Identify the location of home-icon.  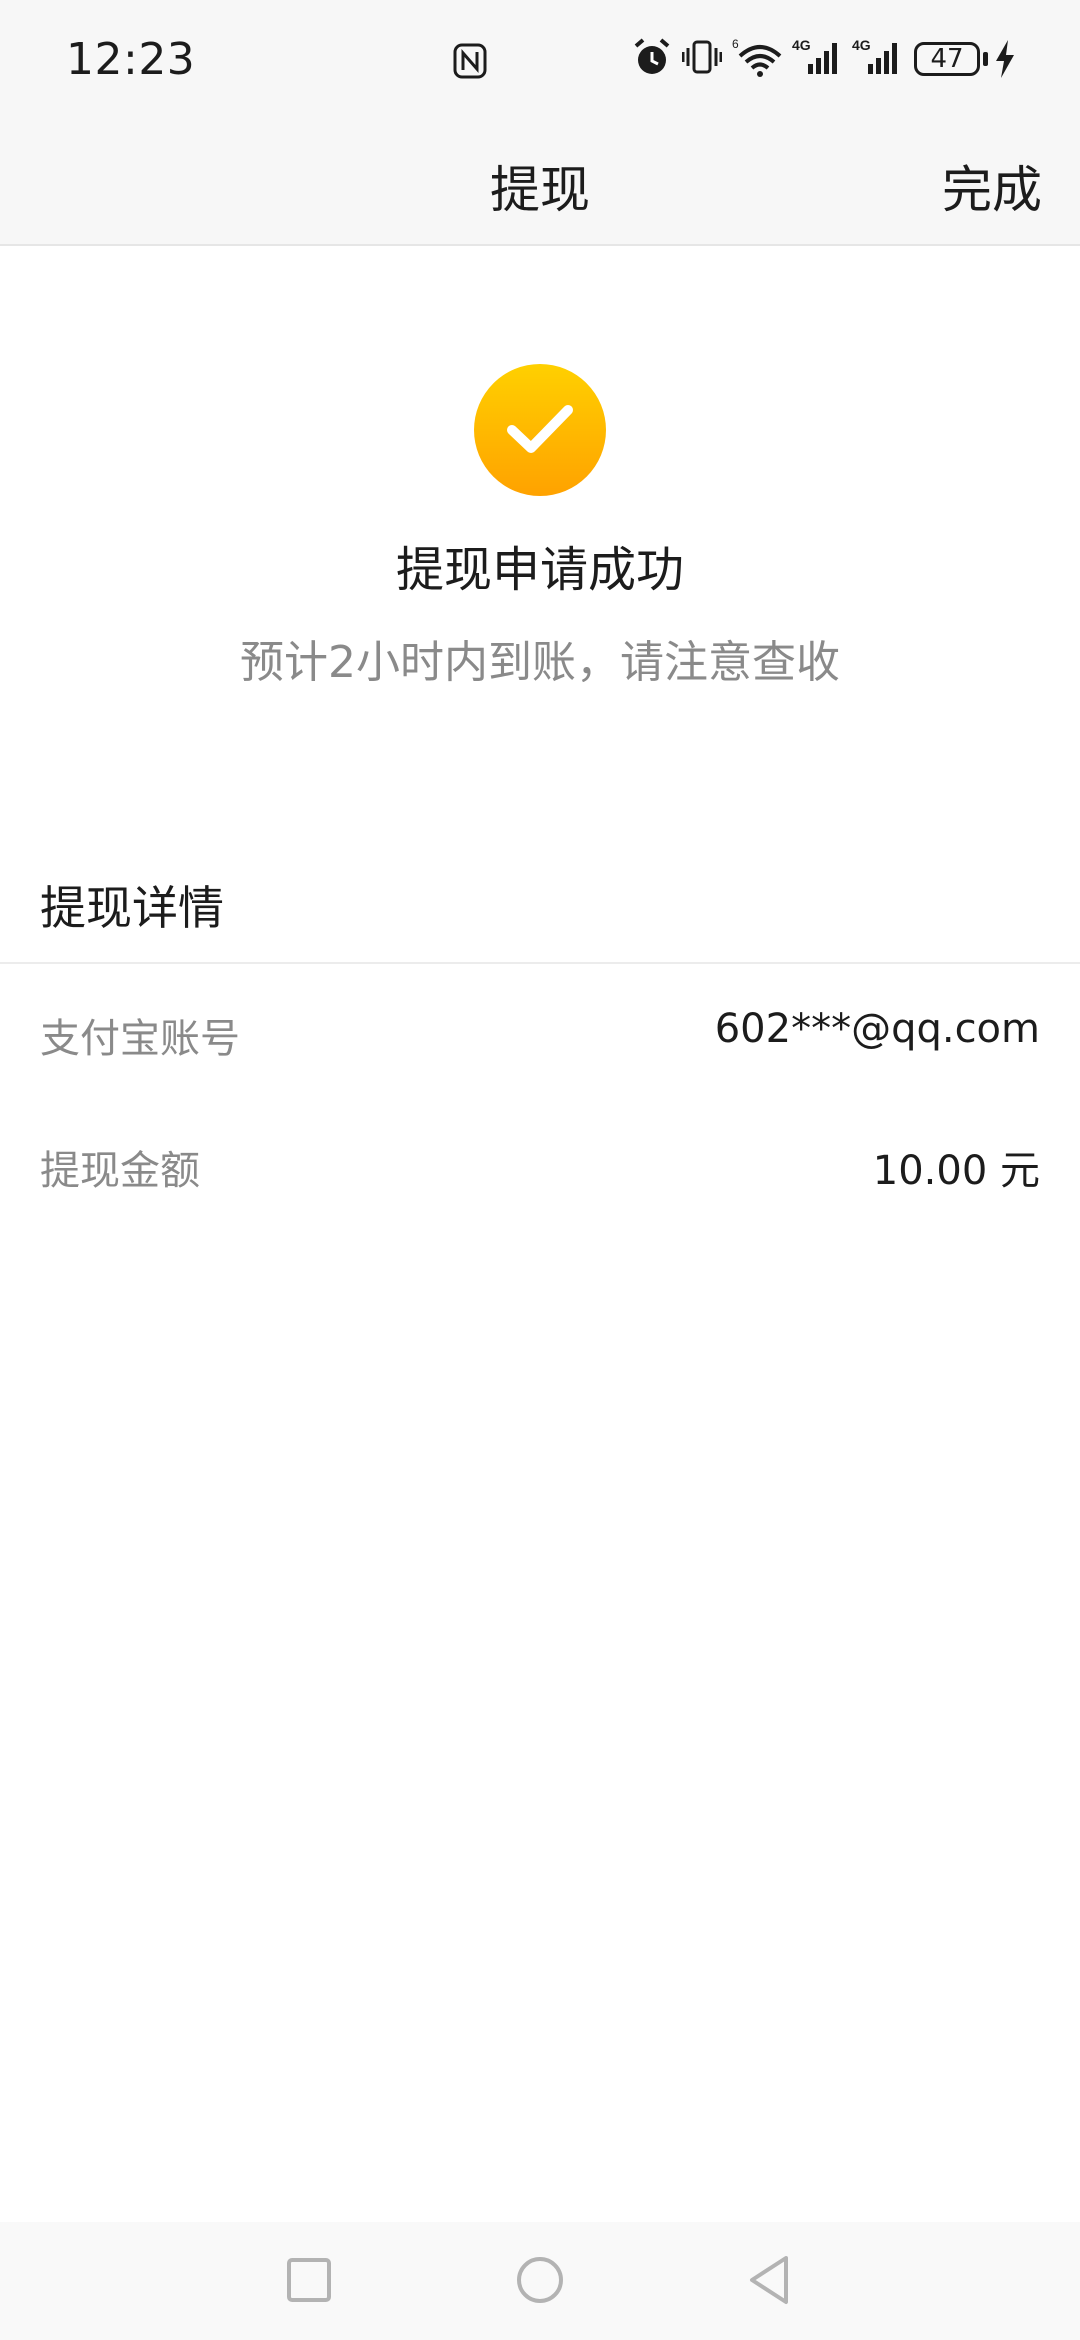
(540, 2280).